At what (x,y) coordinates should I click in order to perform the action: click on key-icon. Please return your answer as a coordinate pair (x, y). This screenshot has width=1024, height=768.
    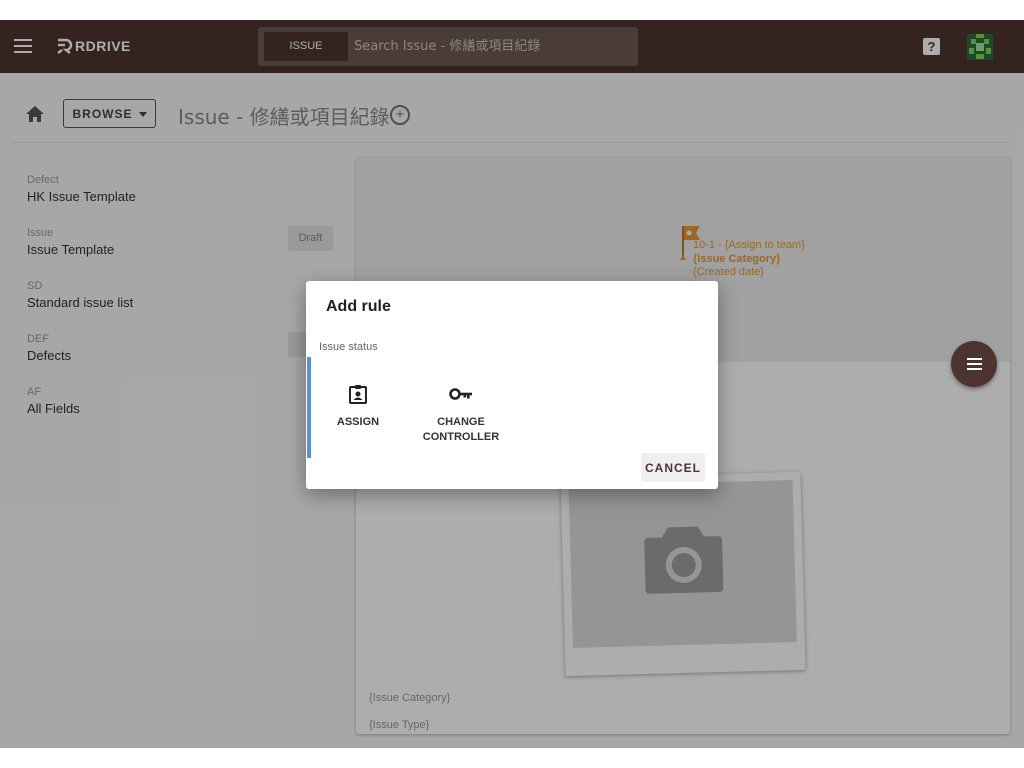
    Looking at the image, I should click on (460, 394).